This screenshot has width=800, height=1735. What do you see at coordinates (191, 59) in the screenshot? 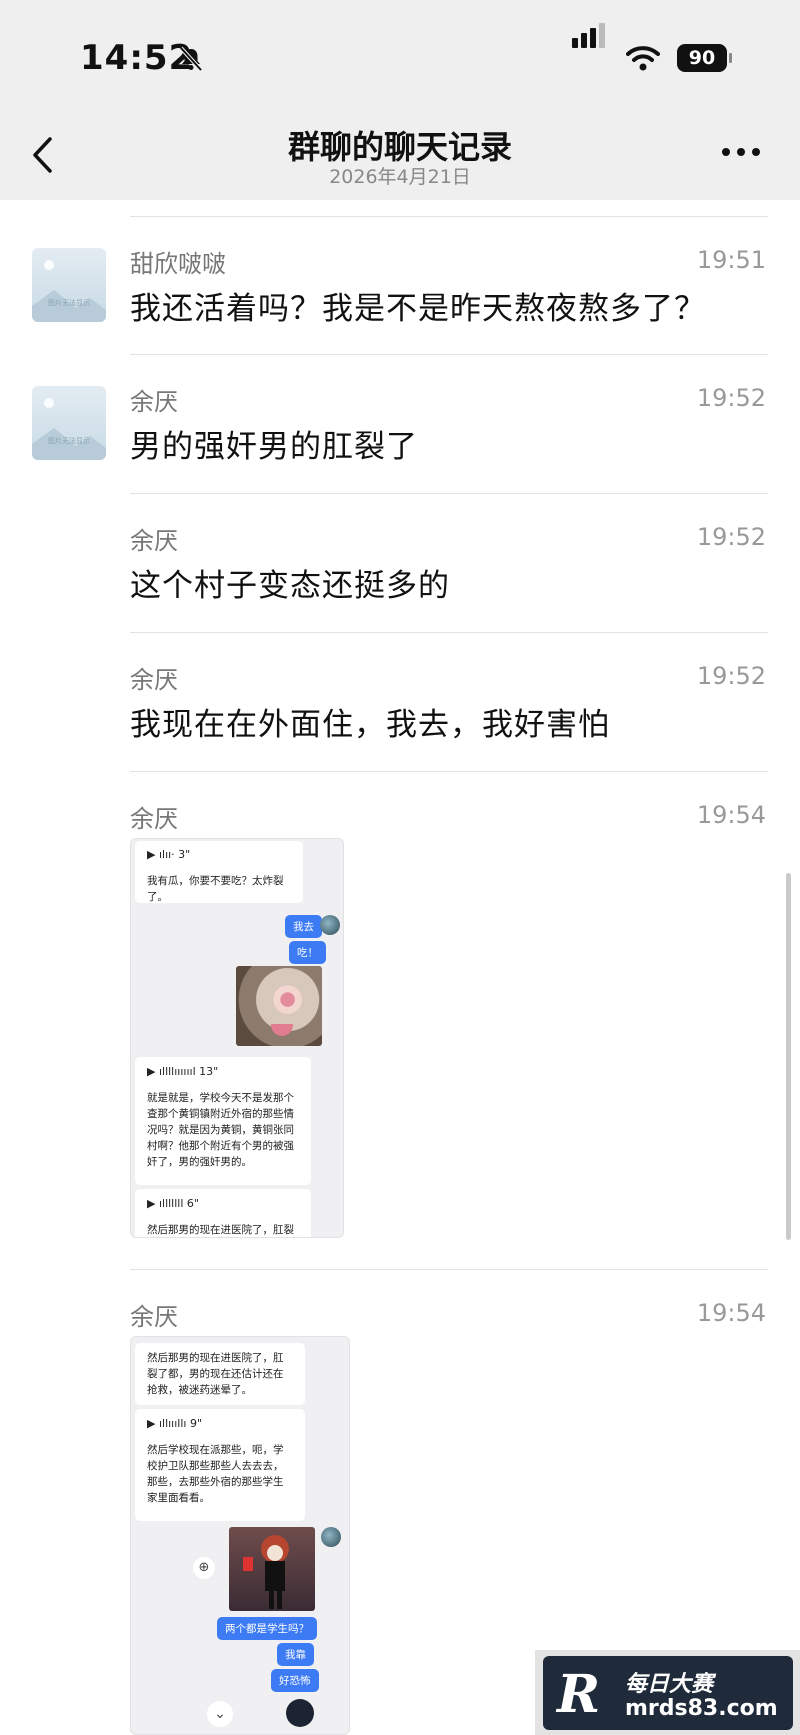
I see `bell-muted-icon` at bounding box center [191, 59].